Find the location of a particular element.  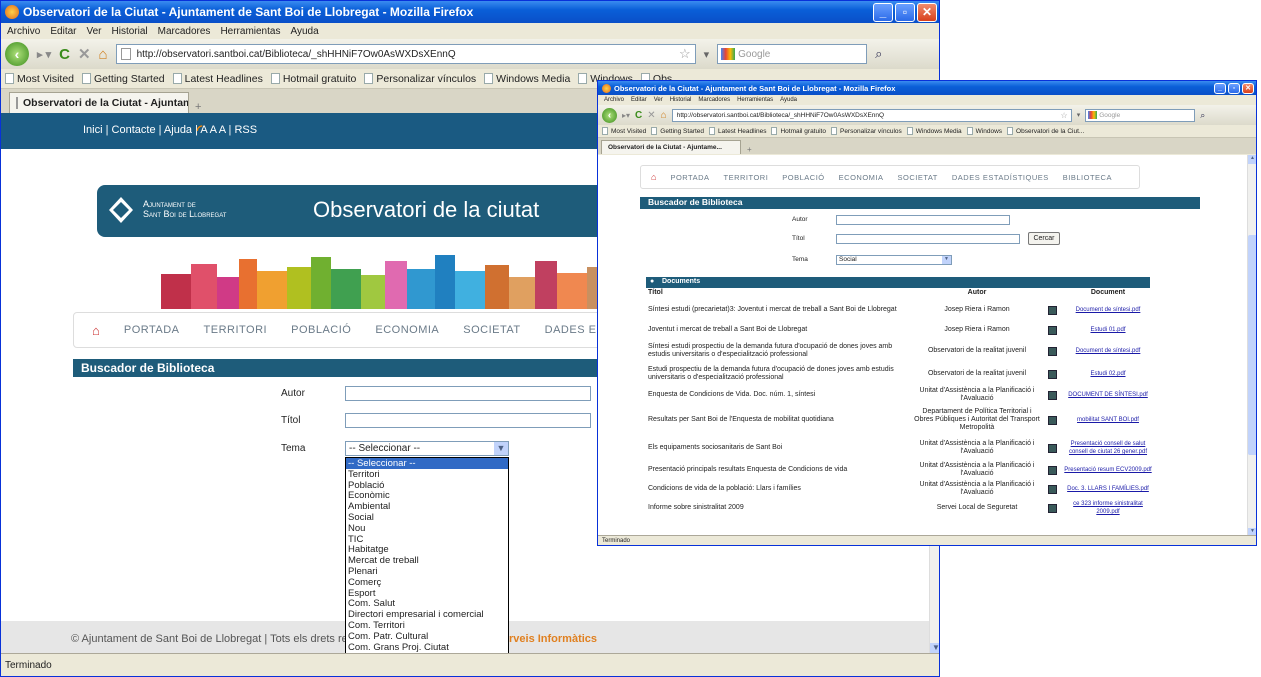

dropdown-option: TIC is located at coordinates (427, 539).